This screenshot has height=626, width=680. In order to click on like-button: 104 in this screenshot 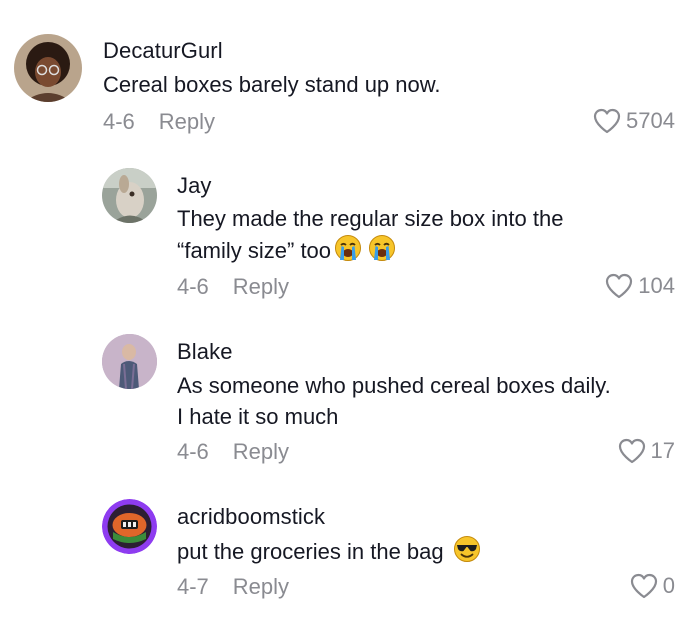, I will do `click(639, 286)`.